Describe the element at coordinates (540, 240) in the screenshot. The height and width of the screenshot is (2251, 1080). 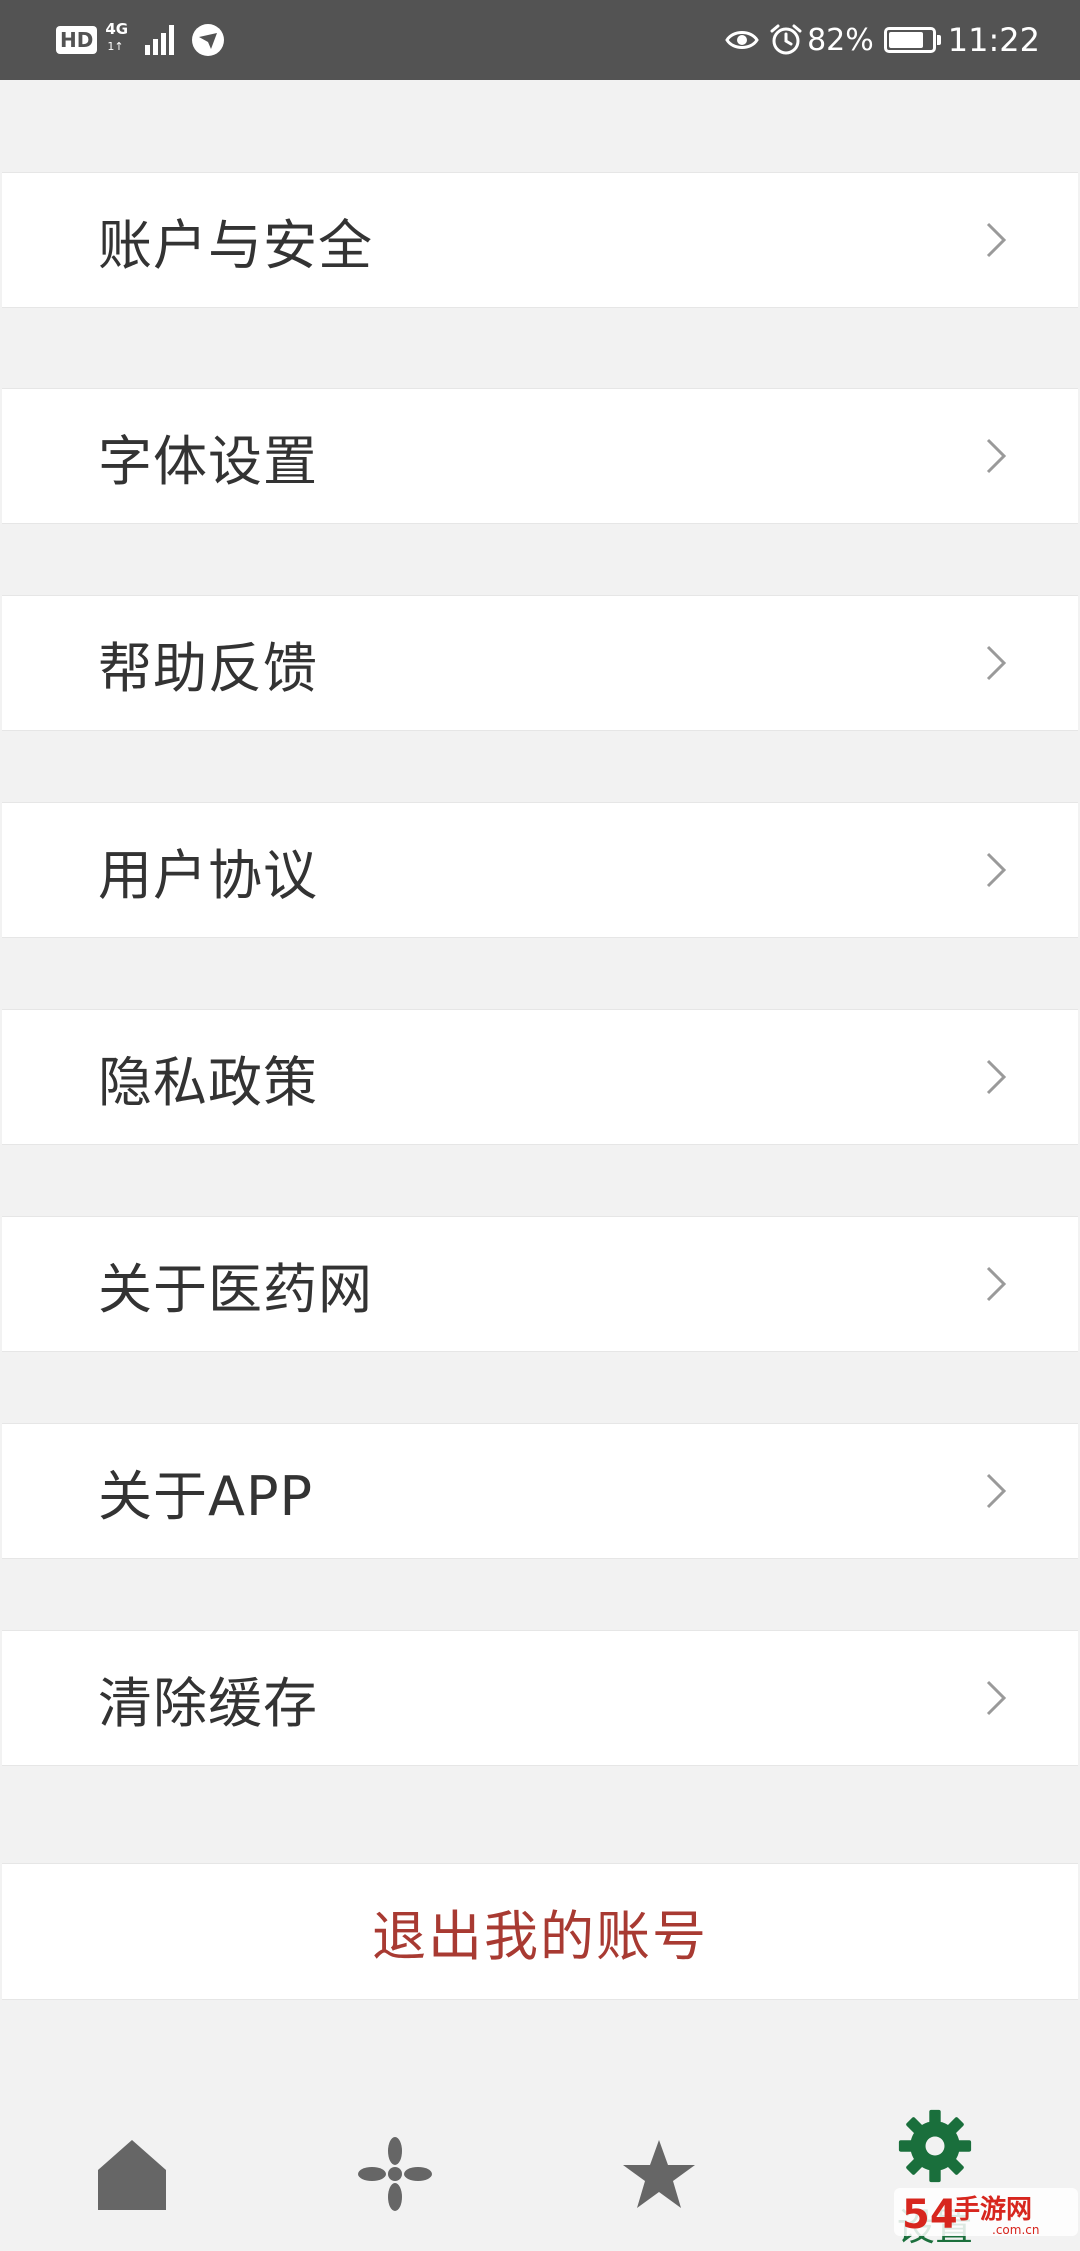
I see `menu-item-account-security: 账户与安全` at that location.